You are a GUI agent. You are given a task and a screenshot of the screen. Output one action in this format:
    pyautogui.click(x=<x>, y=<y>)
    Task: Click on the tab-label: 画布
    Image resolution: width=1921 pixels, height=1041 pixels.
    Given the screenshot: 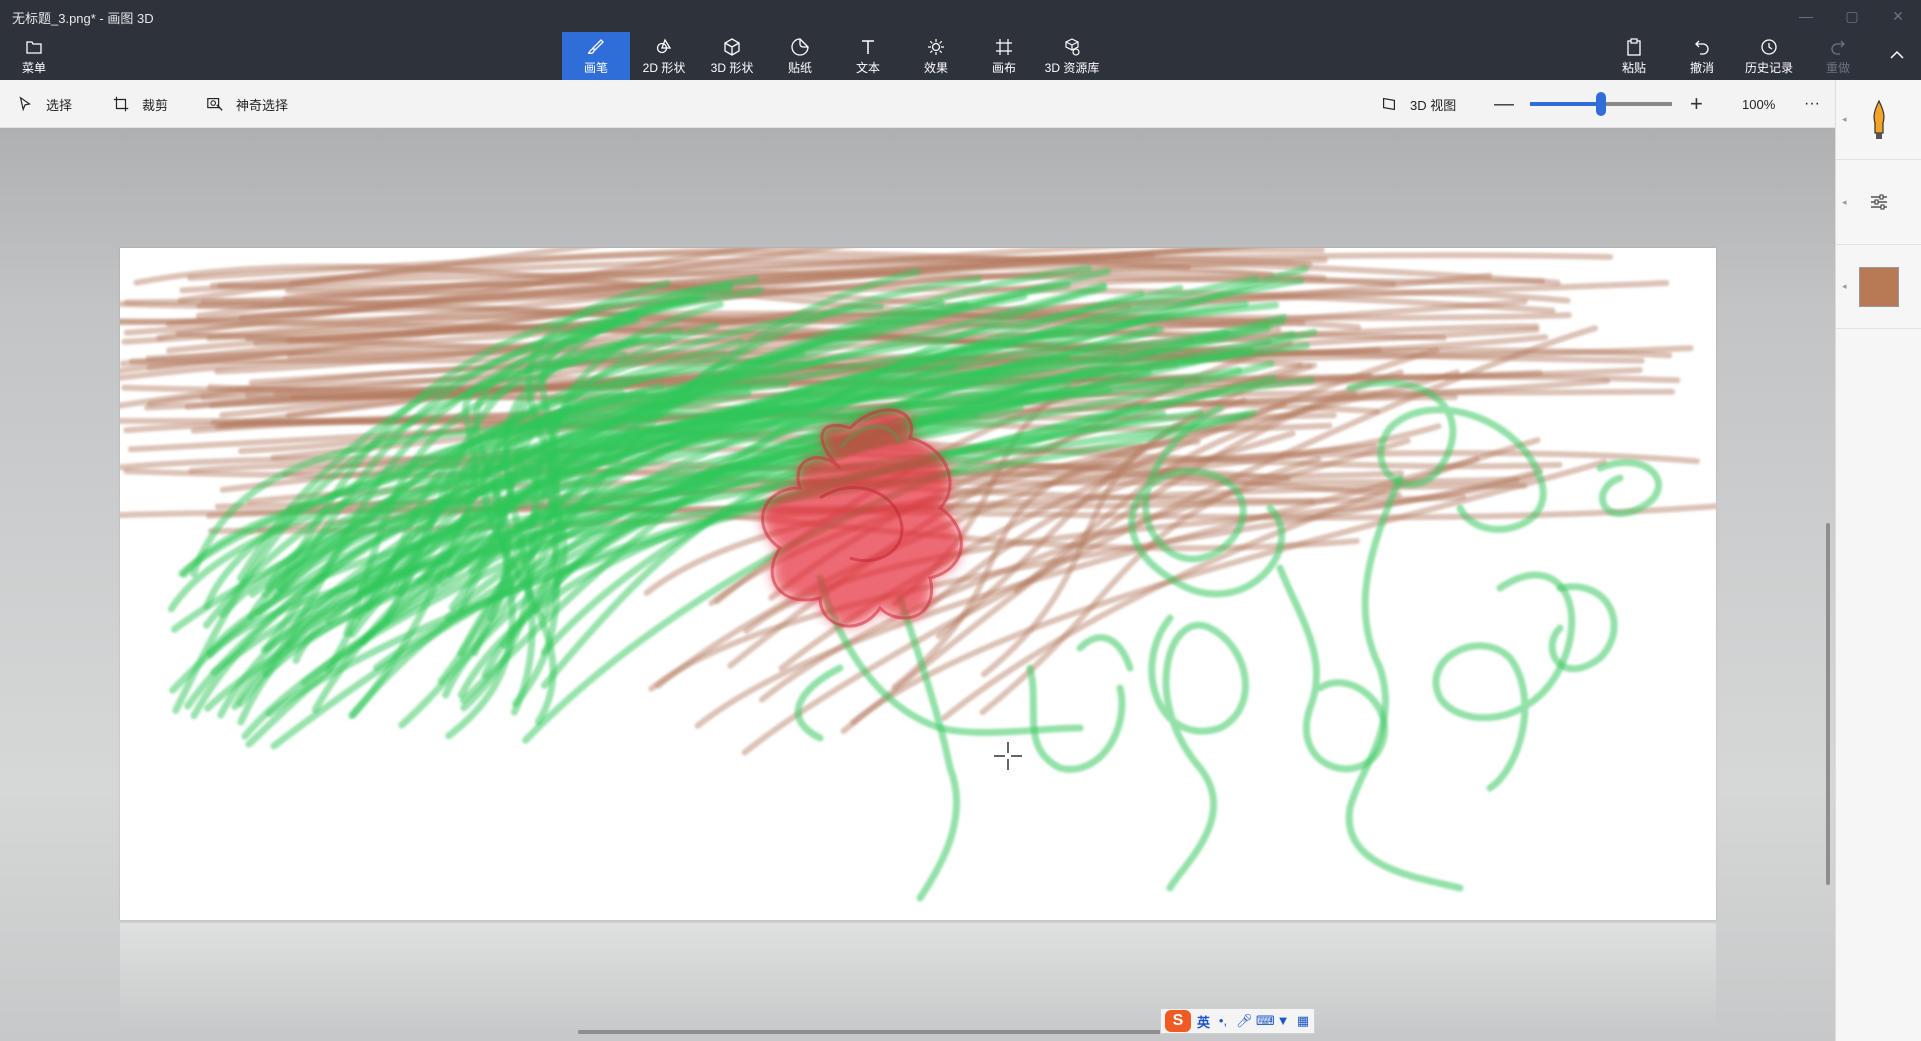 What is the action you would take?
    pyautogui.click(x=1003, y=67)
    